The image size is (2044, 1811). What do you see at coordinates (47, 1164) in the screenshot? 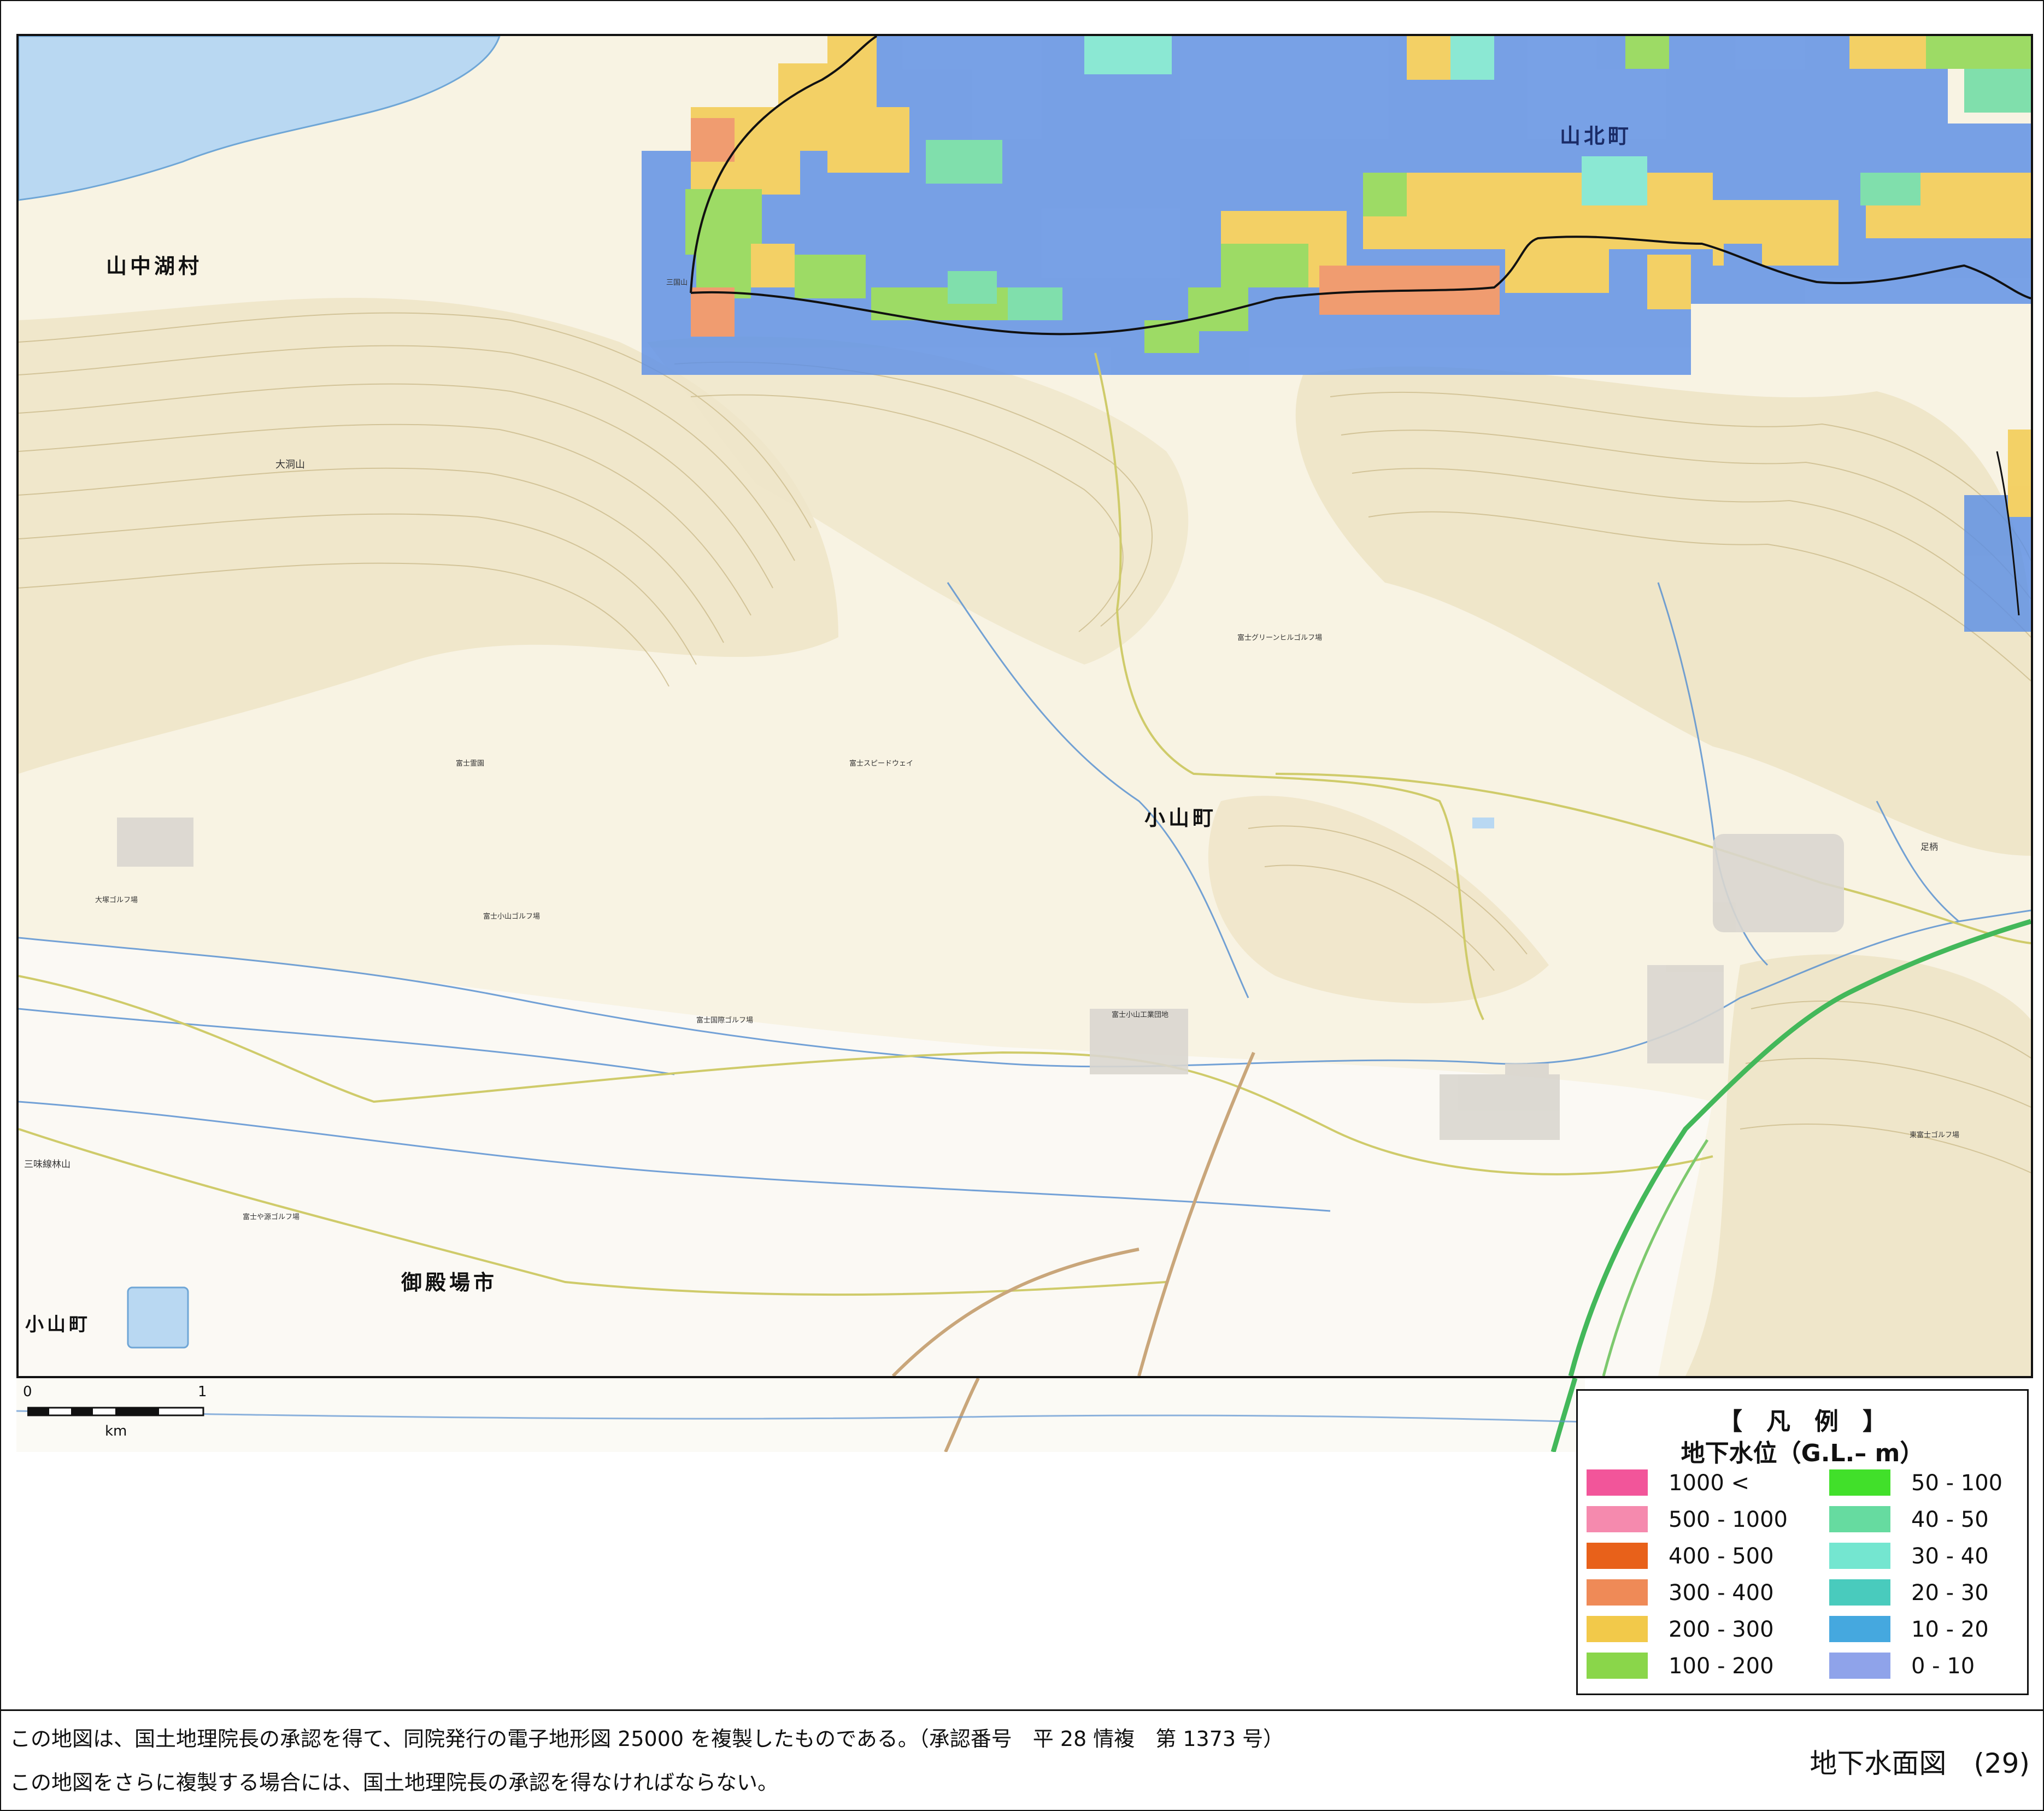
I see `label-sanmi-rinsan: 三味線林山` at bounding box center [47, 1164].